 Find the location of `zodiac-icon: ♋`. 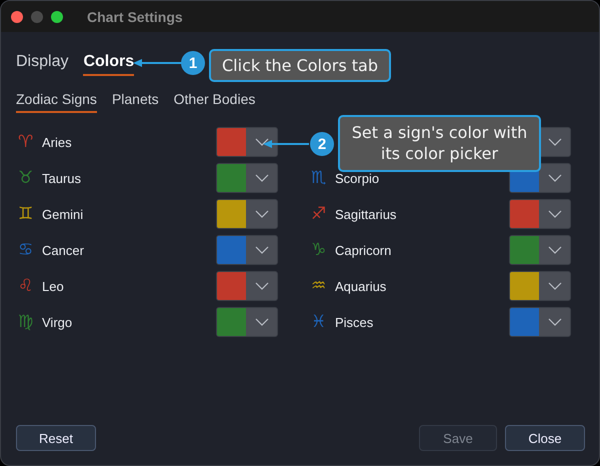

zodiac-icon: ♋ is located at coordinates (29, 250).